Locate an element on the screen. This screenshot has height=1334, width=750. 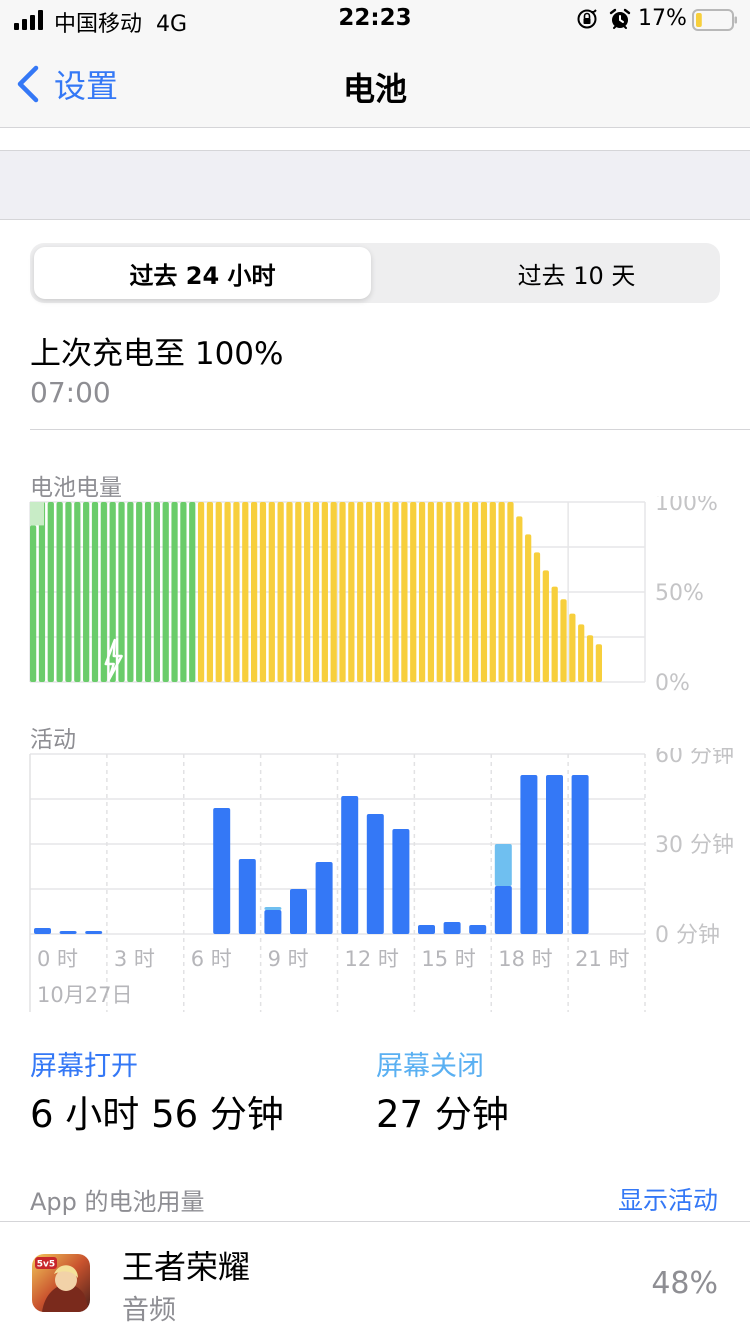
status-bar: 中国移动 4G 22:23 17% is located at coordinates (375, 20).